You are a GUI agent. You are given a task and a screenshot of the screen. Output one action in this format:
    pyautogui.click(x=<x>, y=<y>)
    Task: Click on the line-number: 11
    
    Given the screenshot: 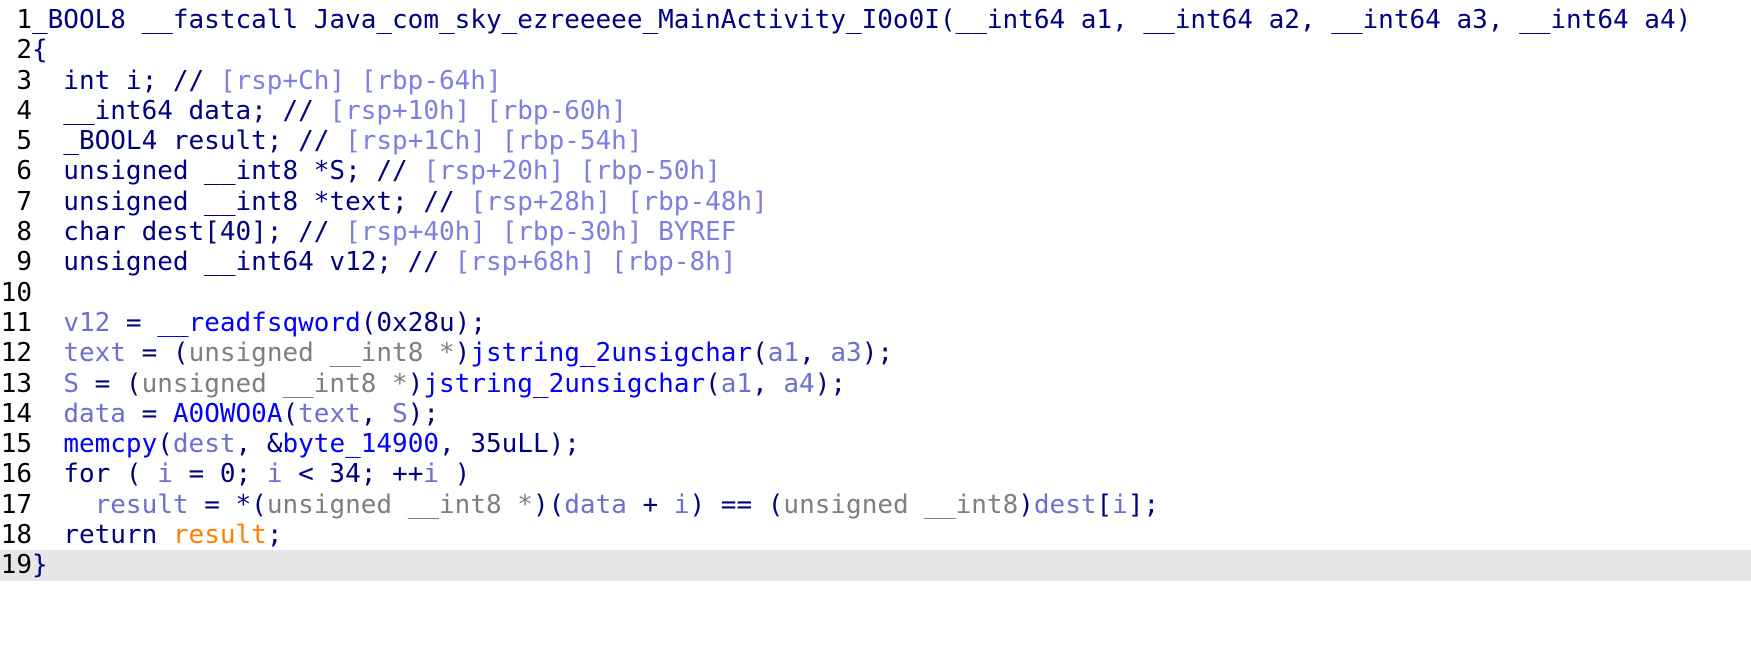 What is the action you would take?
    pyautogui.click(x=16, y=322)
    